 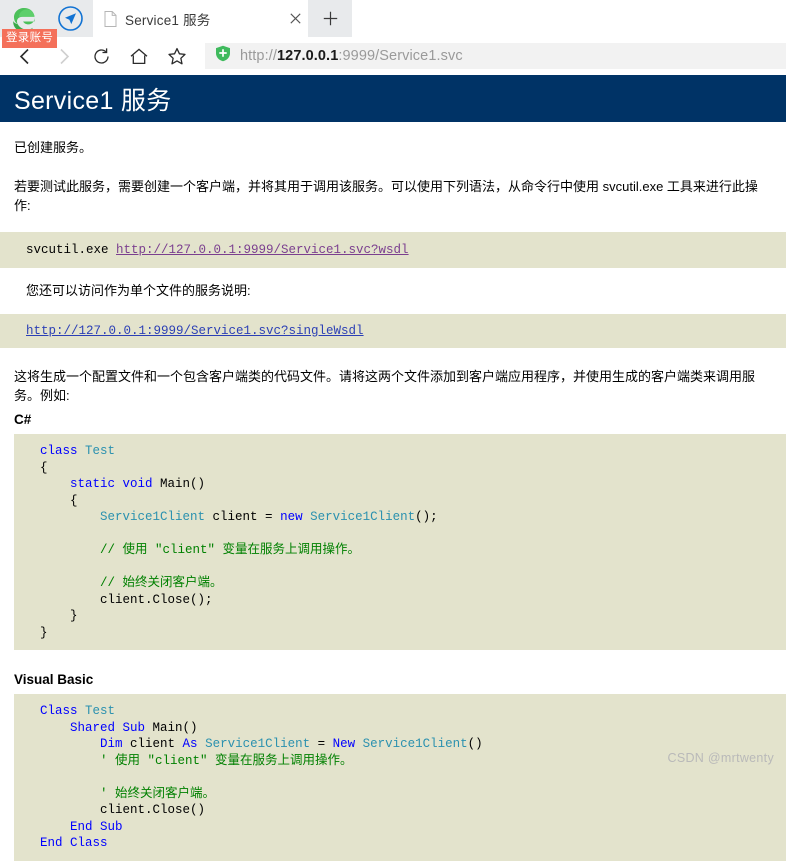 What do you see at coordinates (115, 744) in the screenshot?
I see `code-token: Dim` at bounding box center [115, 744].